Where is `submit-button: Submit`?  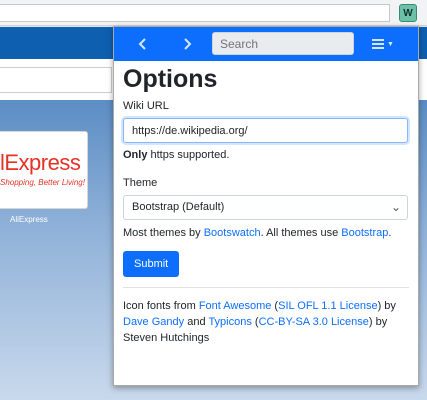 submit-button: Submit is located at coordinates (151, 264).